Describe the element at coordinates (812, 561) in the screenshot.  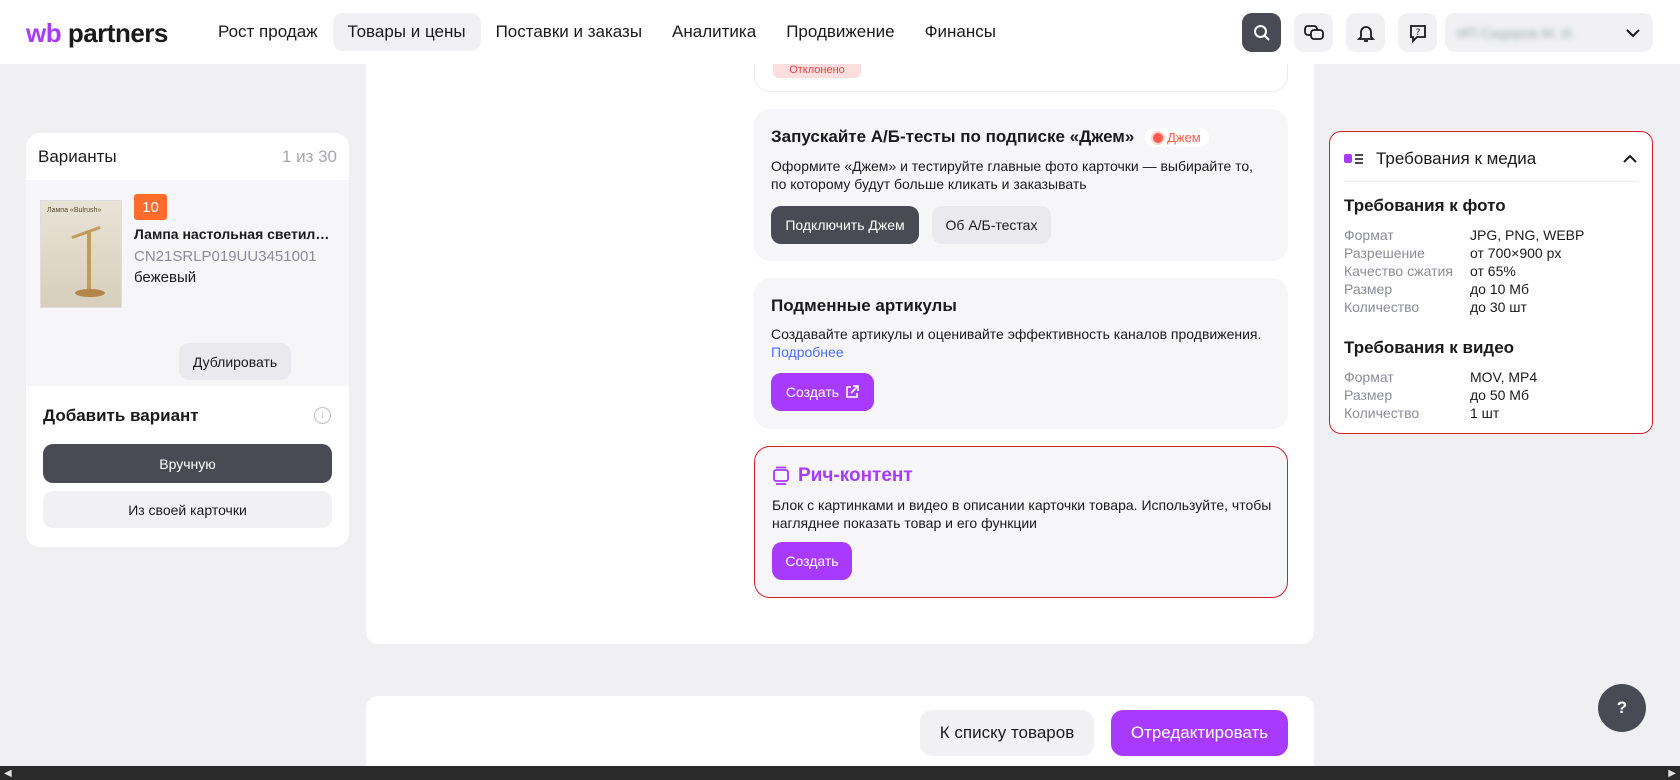
I see `create-rich-content-button: Создать` at that location.